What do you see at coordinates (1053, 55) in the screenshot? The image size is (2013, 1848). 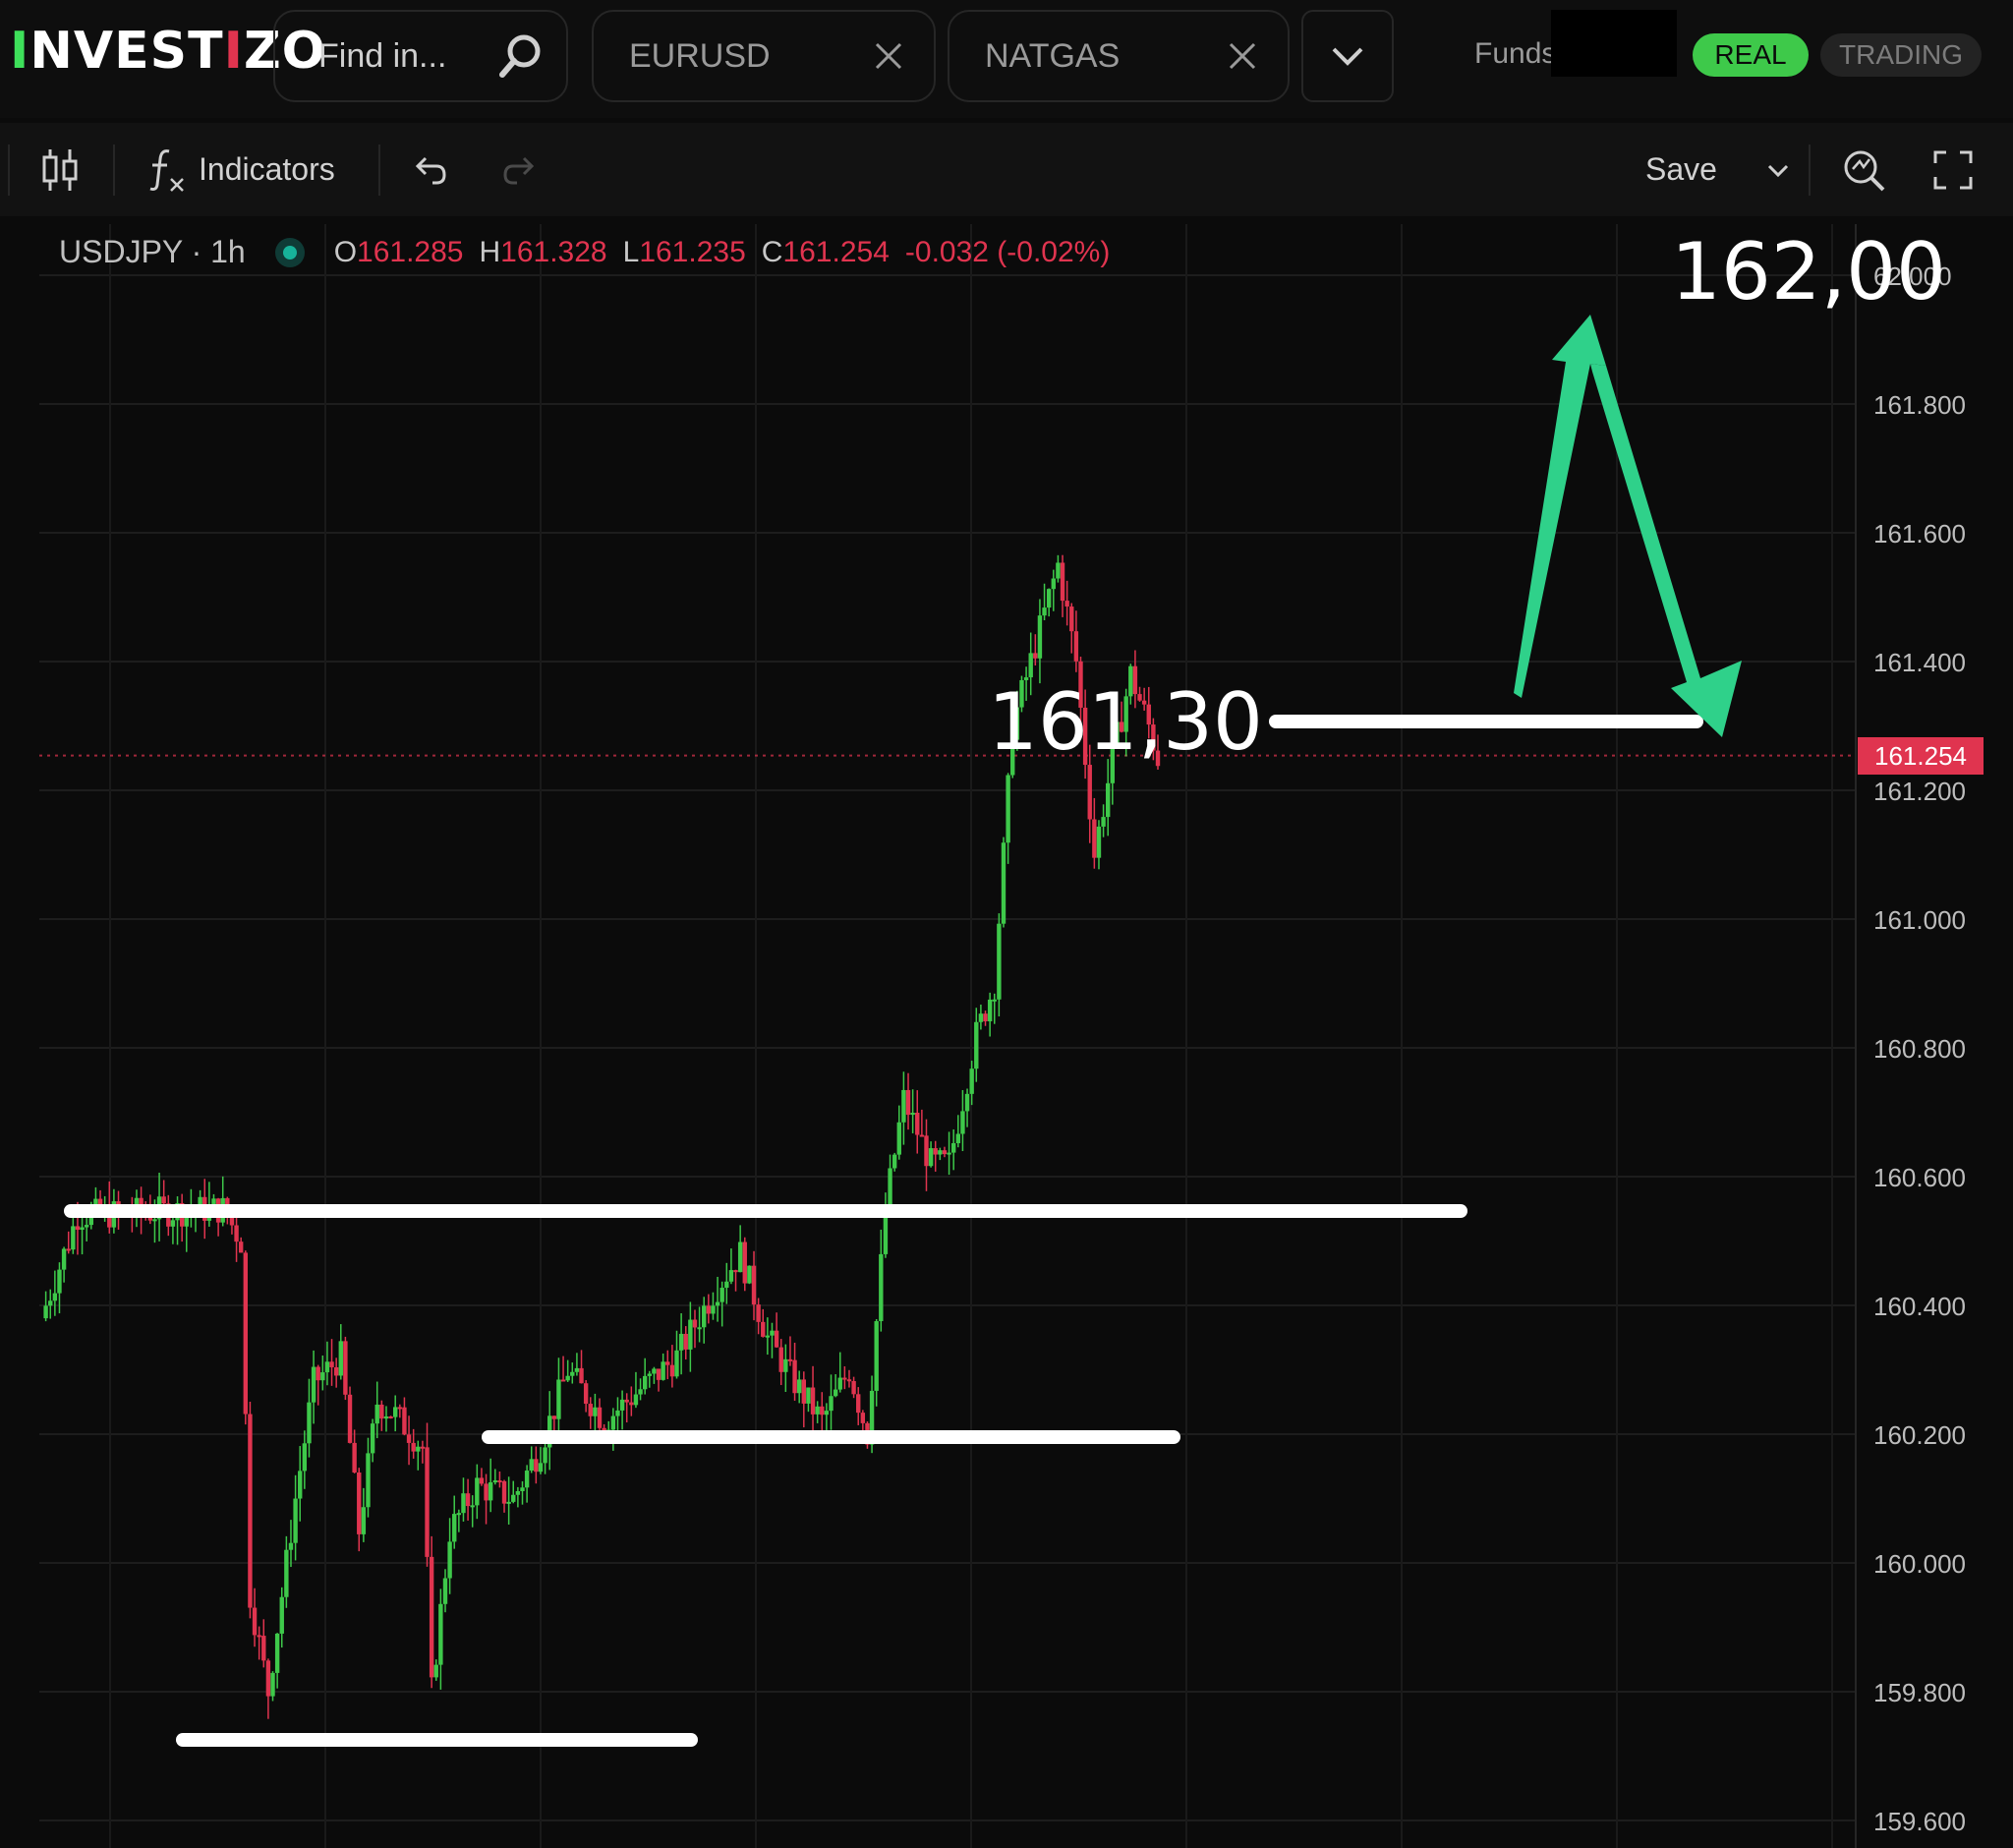 I see `tab-label: NATGAS` at bounding box center [1053, 55].